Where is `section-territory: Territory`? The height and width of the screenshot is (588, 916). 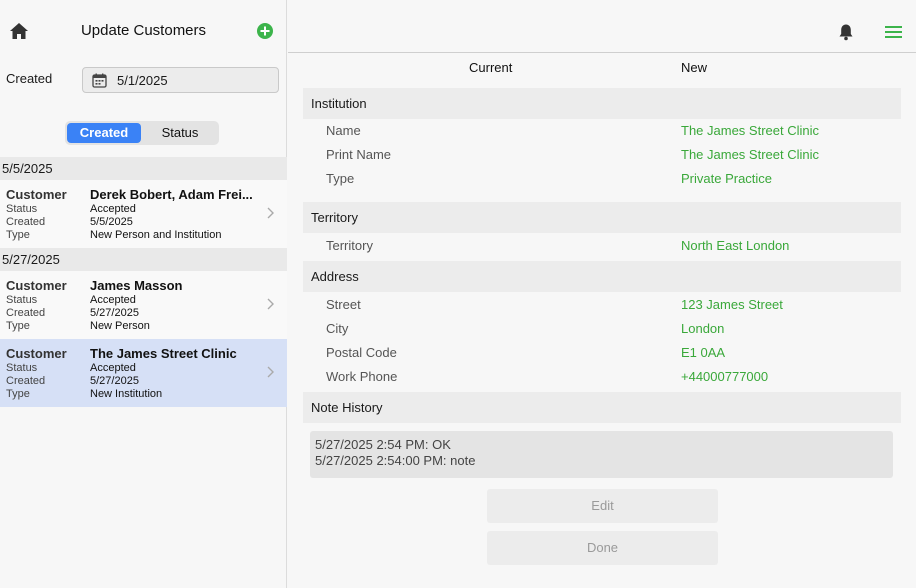 section-territory: Territory is located at coordinates (602, 217).